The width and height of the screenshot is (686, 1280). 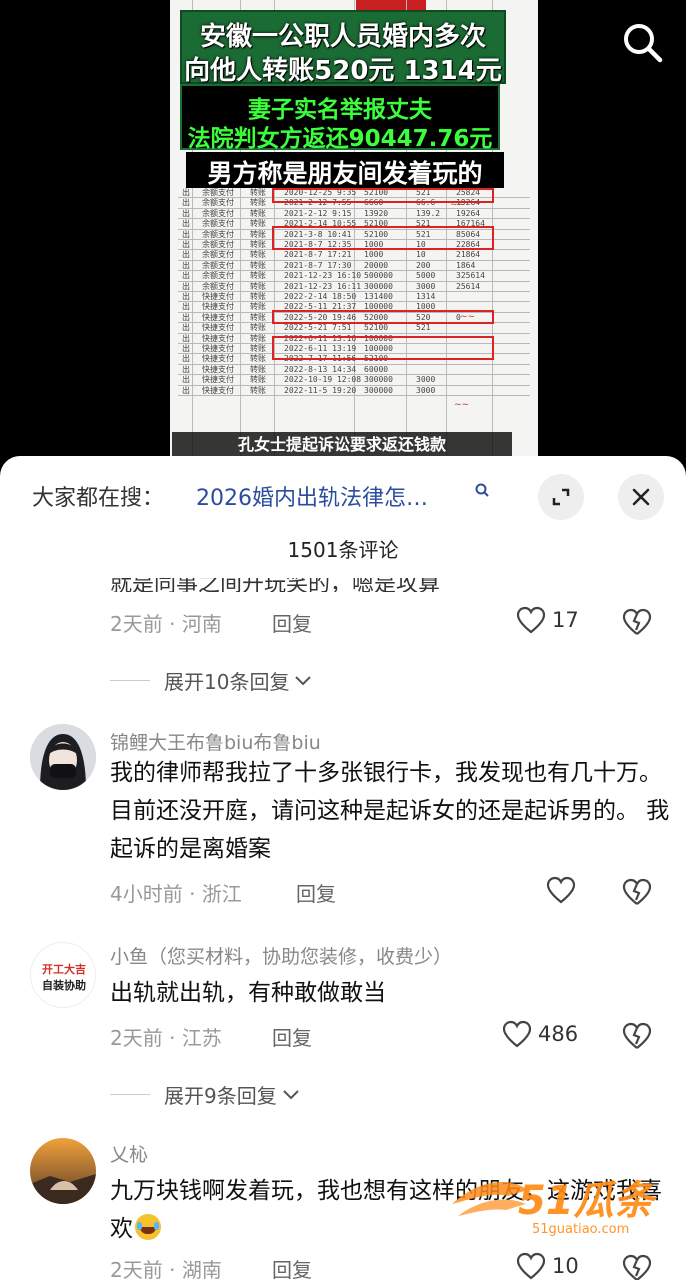 I want to click on avatar: 开工大吉 自装协助, so click(x=63, y=975).